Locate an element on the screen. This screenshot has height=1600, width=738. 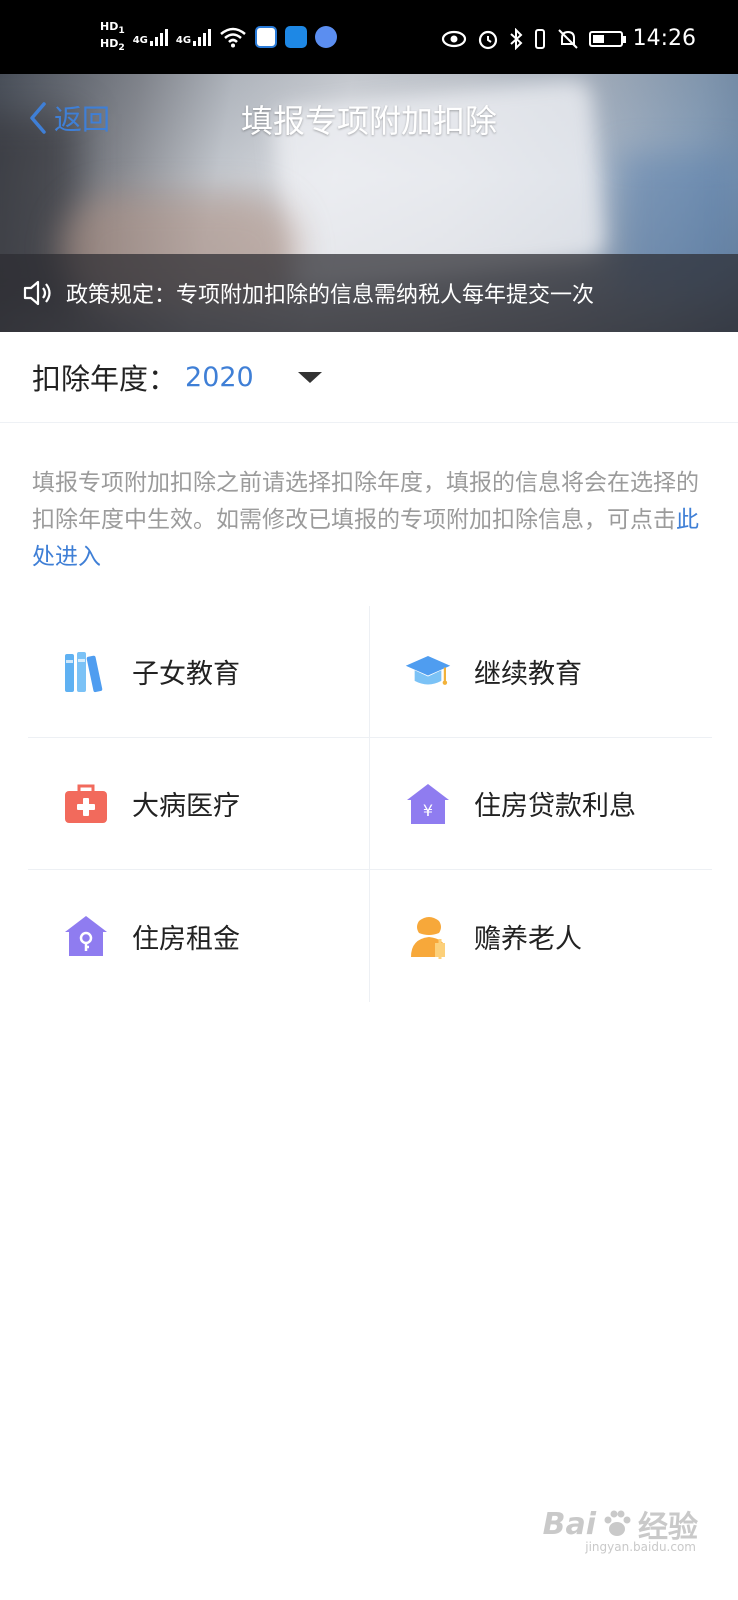
mute-icon is located at coordinates (567, 38).